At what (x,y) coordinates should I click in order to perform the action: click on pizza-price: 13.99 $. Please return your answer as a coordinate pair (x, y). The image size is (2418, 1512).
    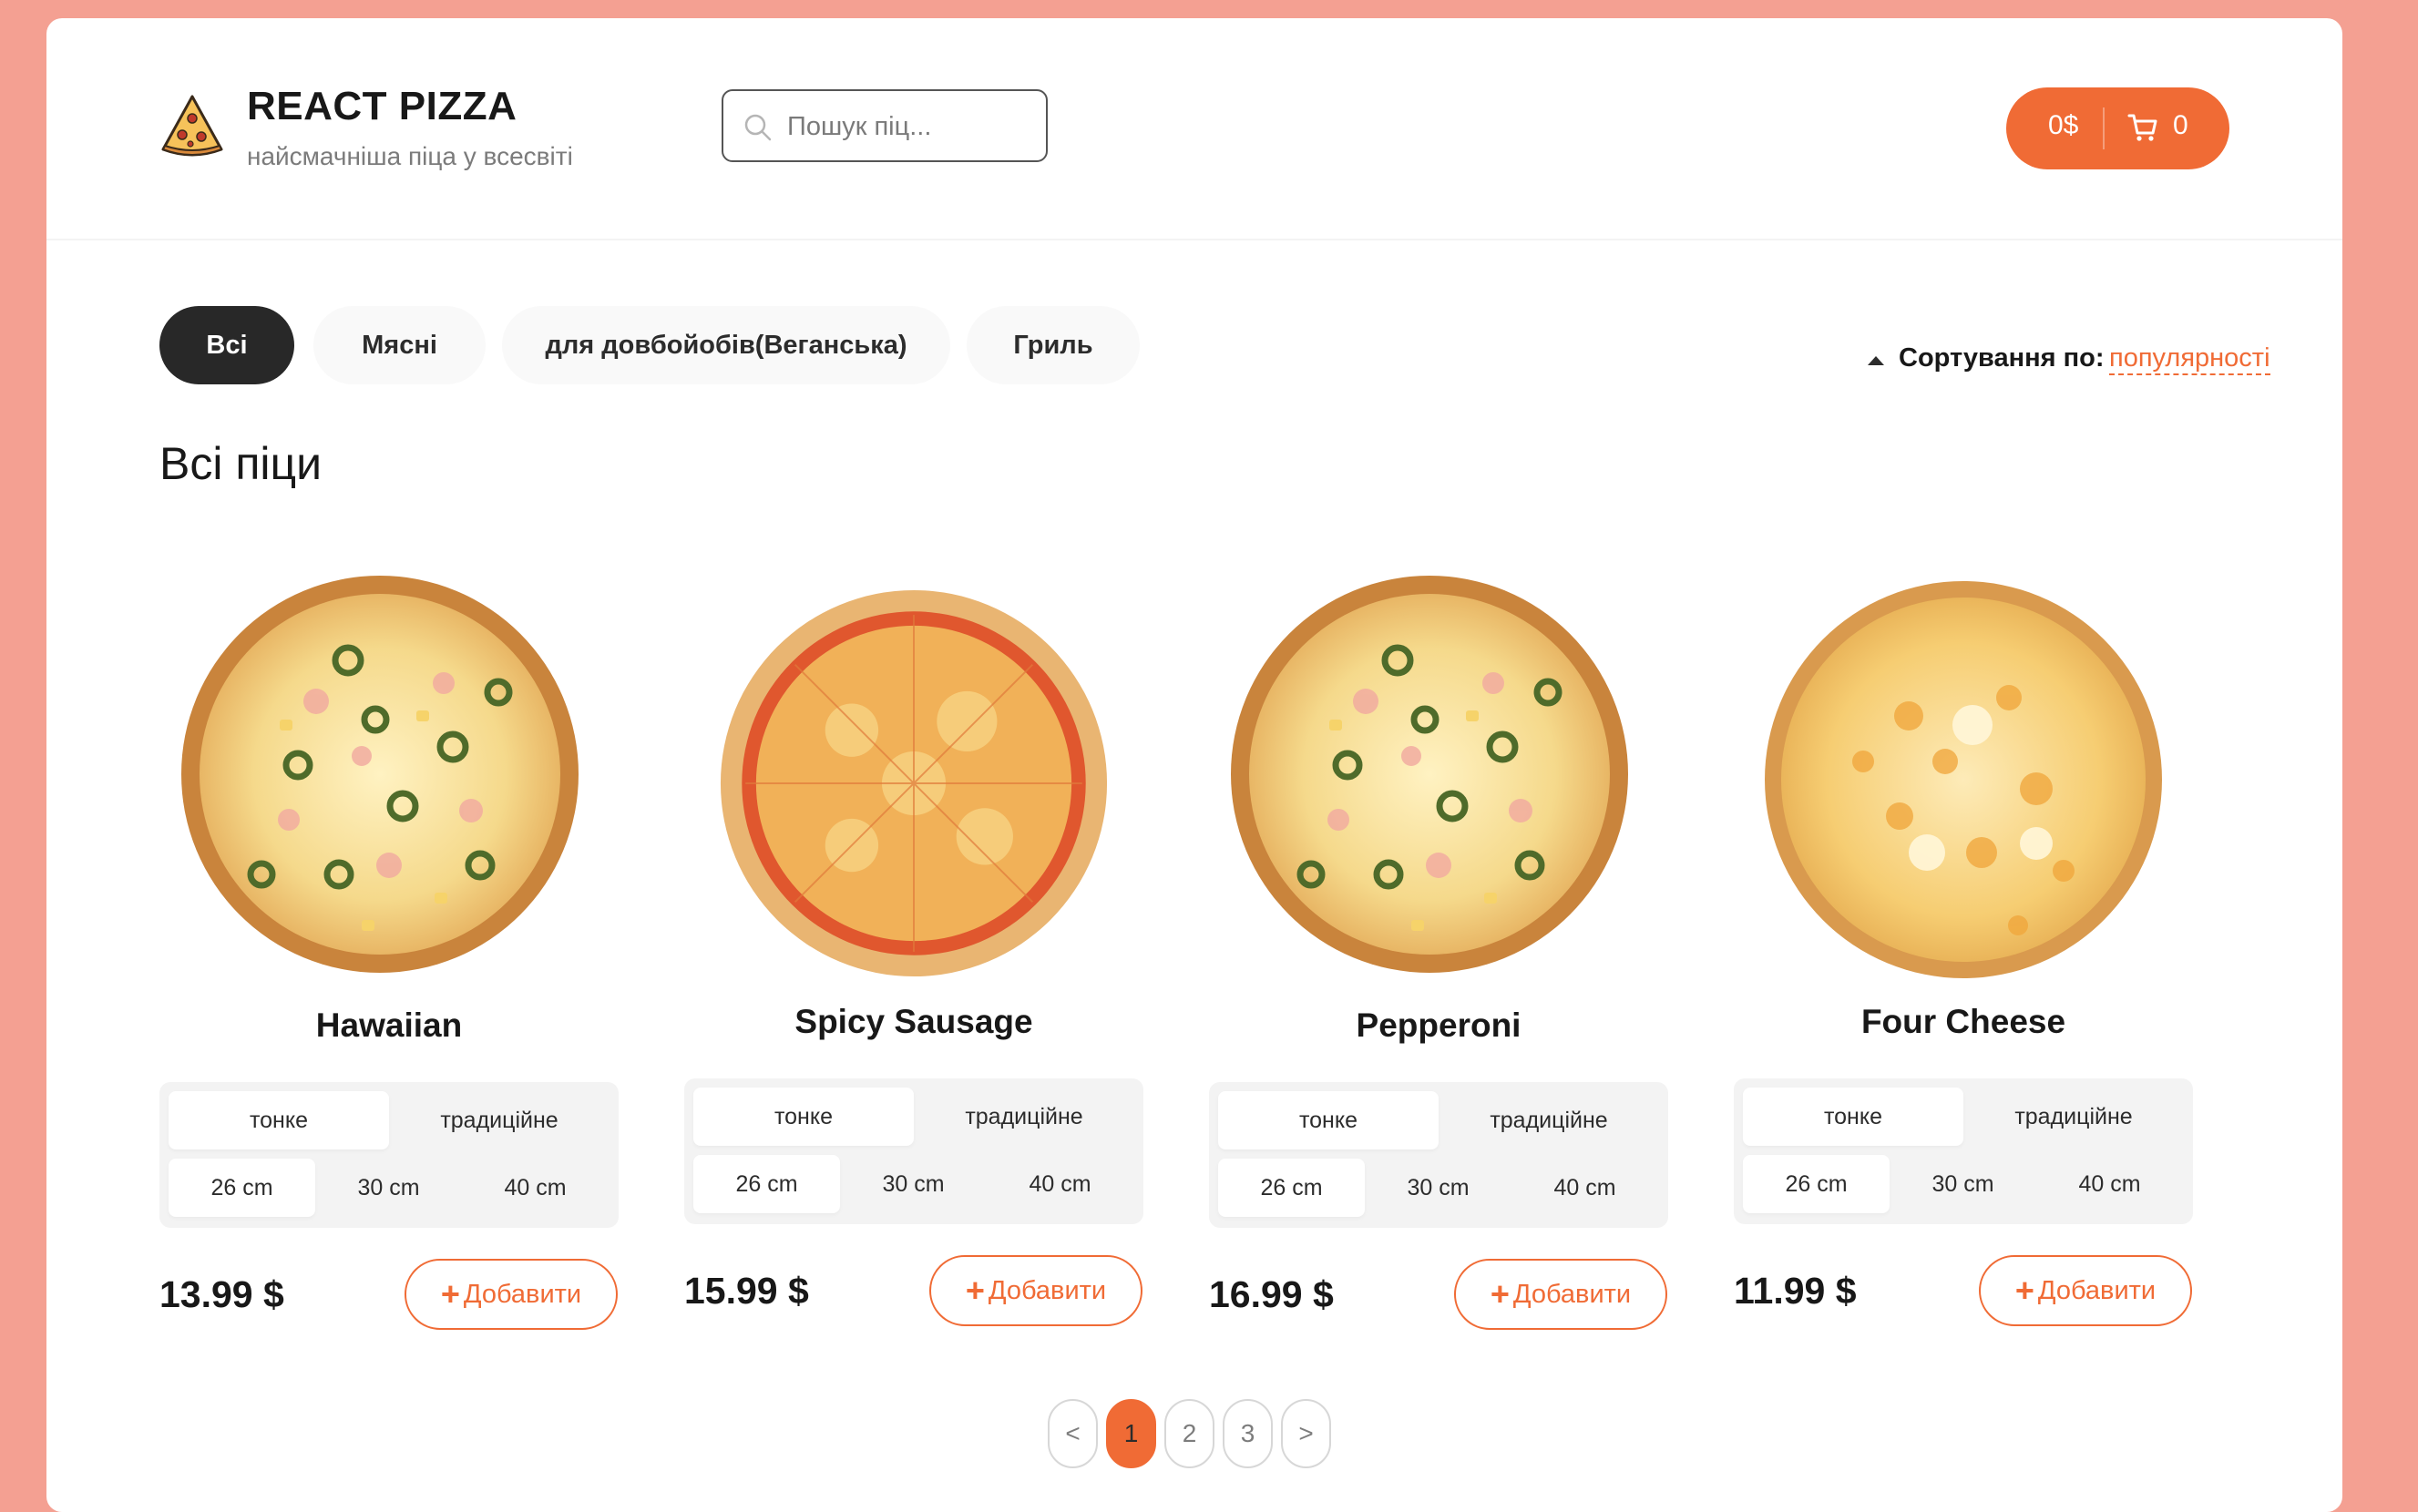
    Looking at the image, I should click on (221, 1294).